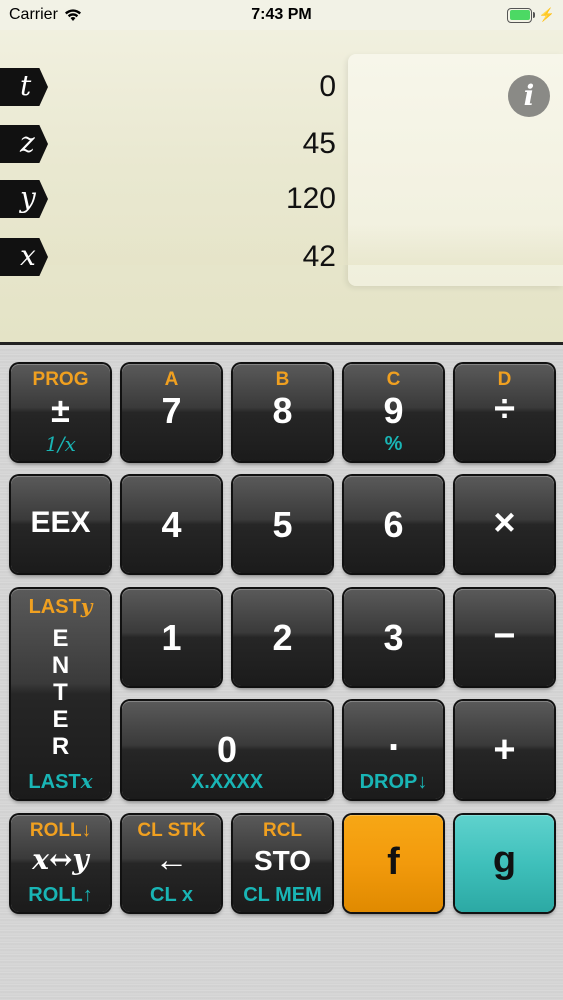 The height and width of the screenshot is (1000, 563). I want to click on key-7: A 7, so click(171, 412).